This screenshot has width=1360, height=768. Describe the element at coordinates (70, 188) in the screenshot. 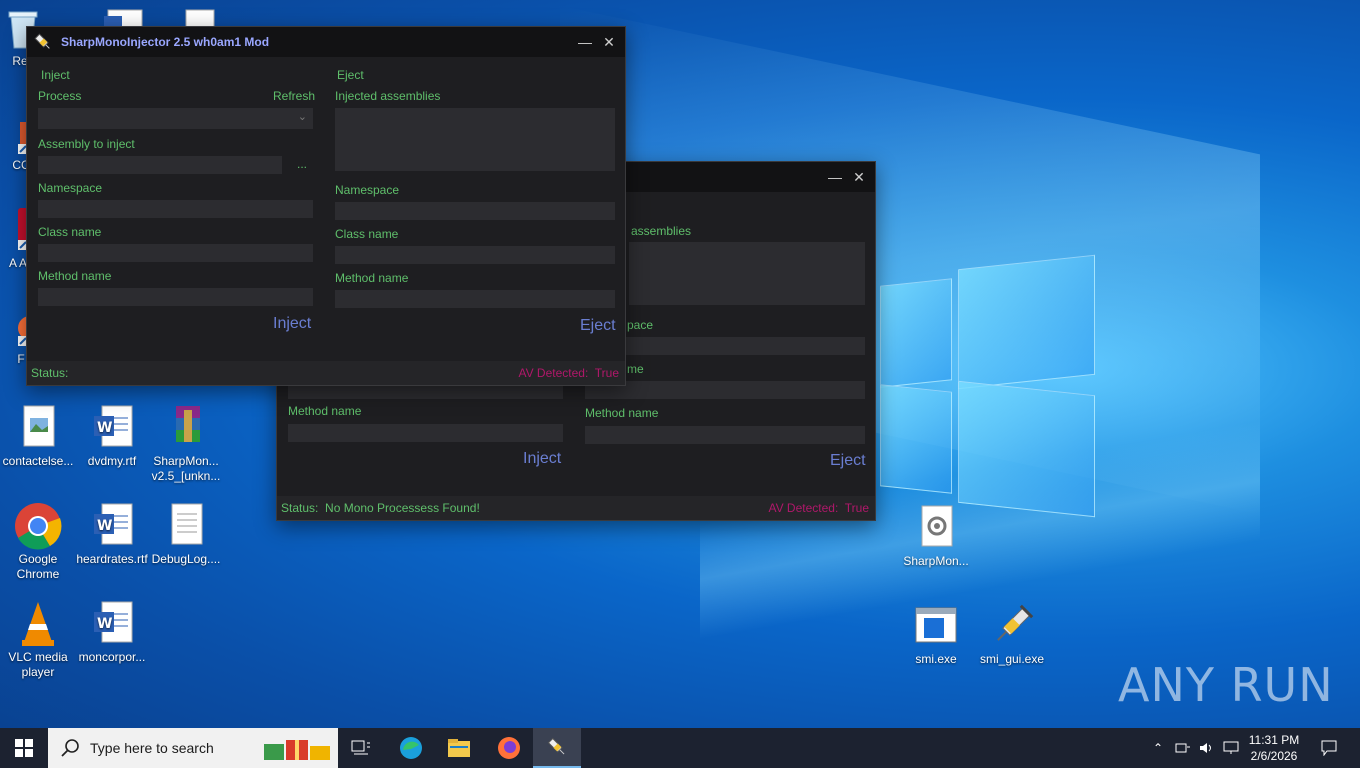

I see `namespace-label: Namespace` at that location.